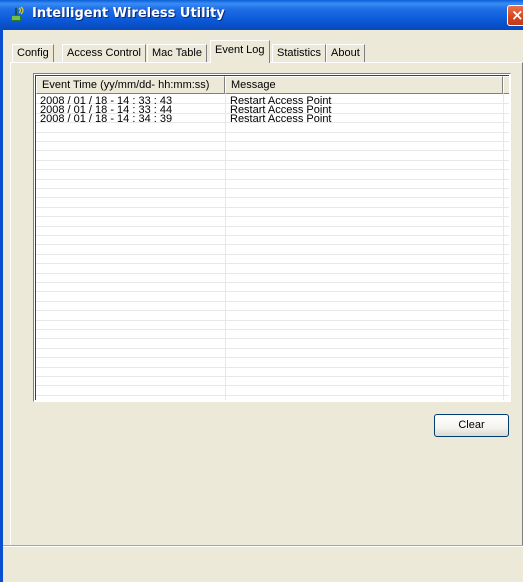  Describe the element at coordinates (106, 119) in the screenshot. I see `event-time-cell: 2008 / 01 / 18 - 14 : 34 : 39` at that location.